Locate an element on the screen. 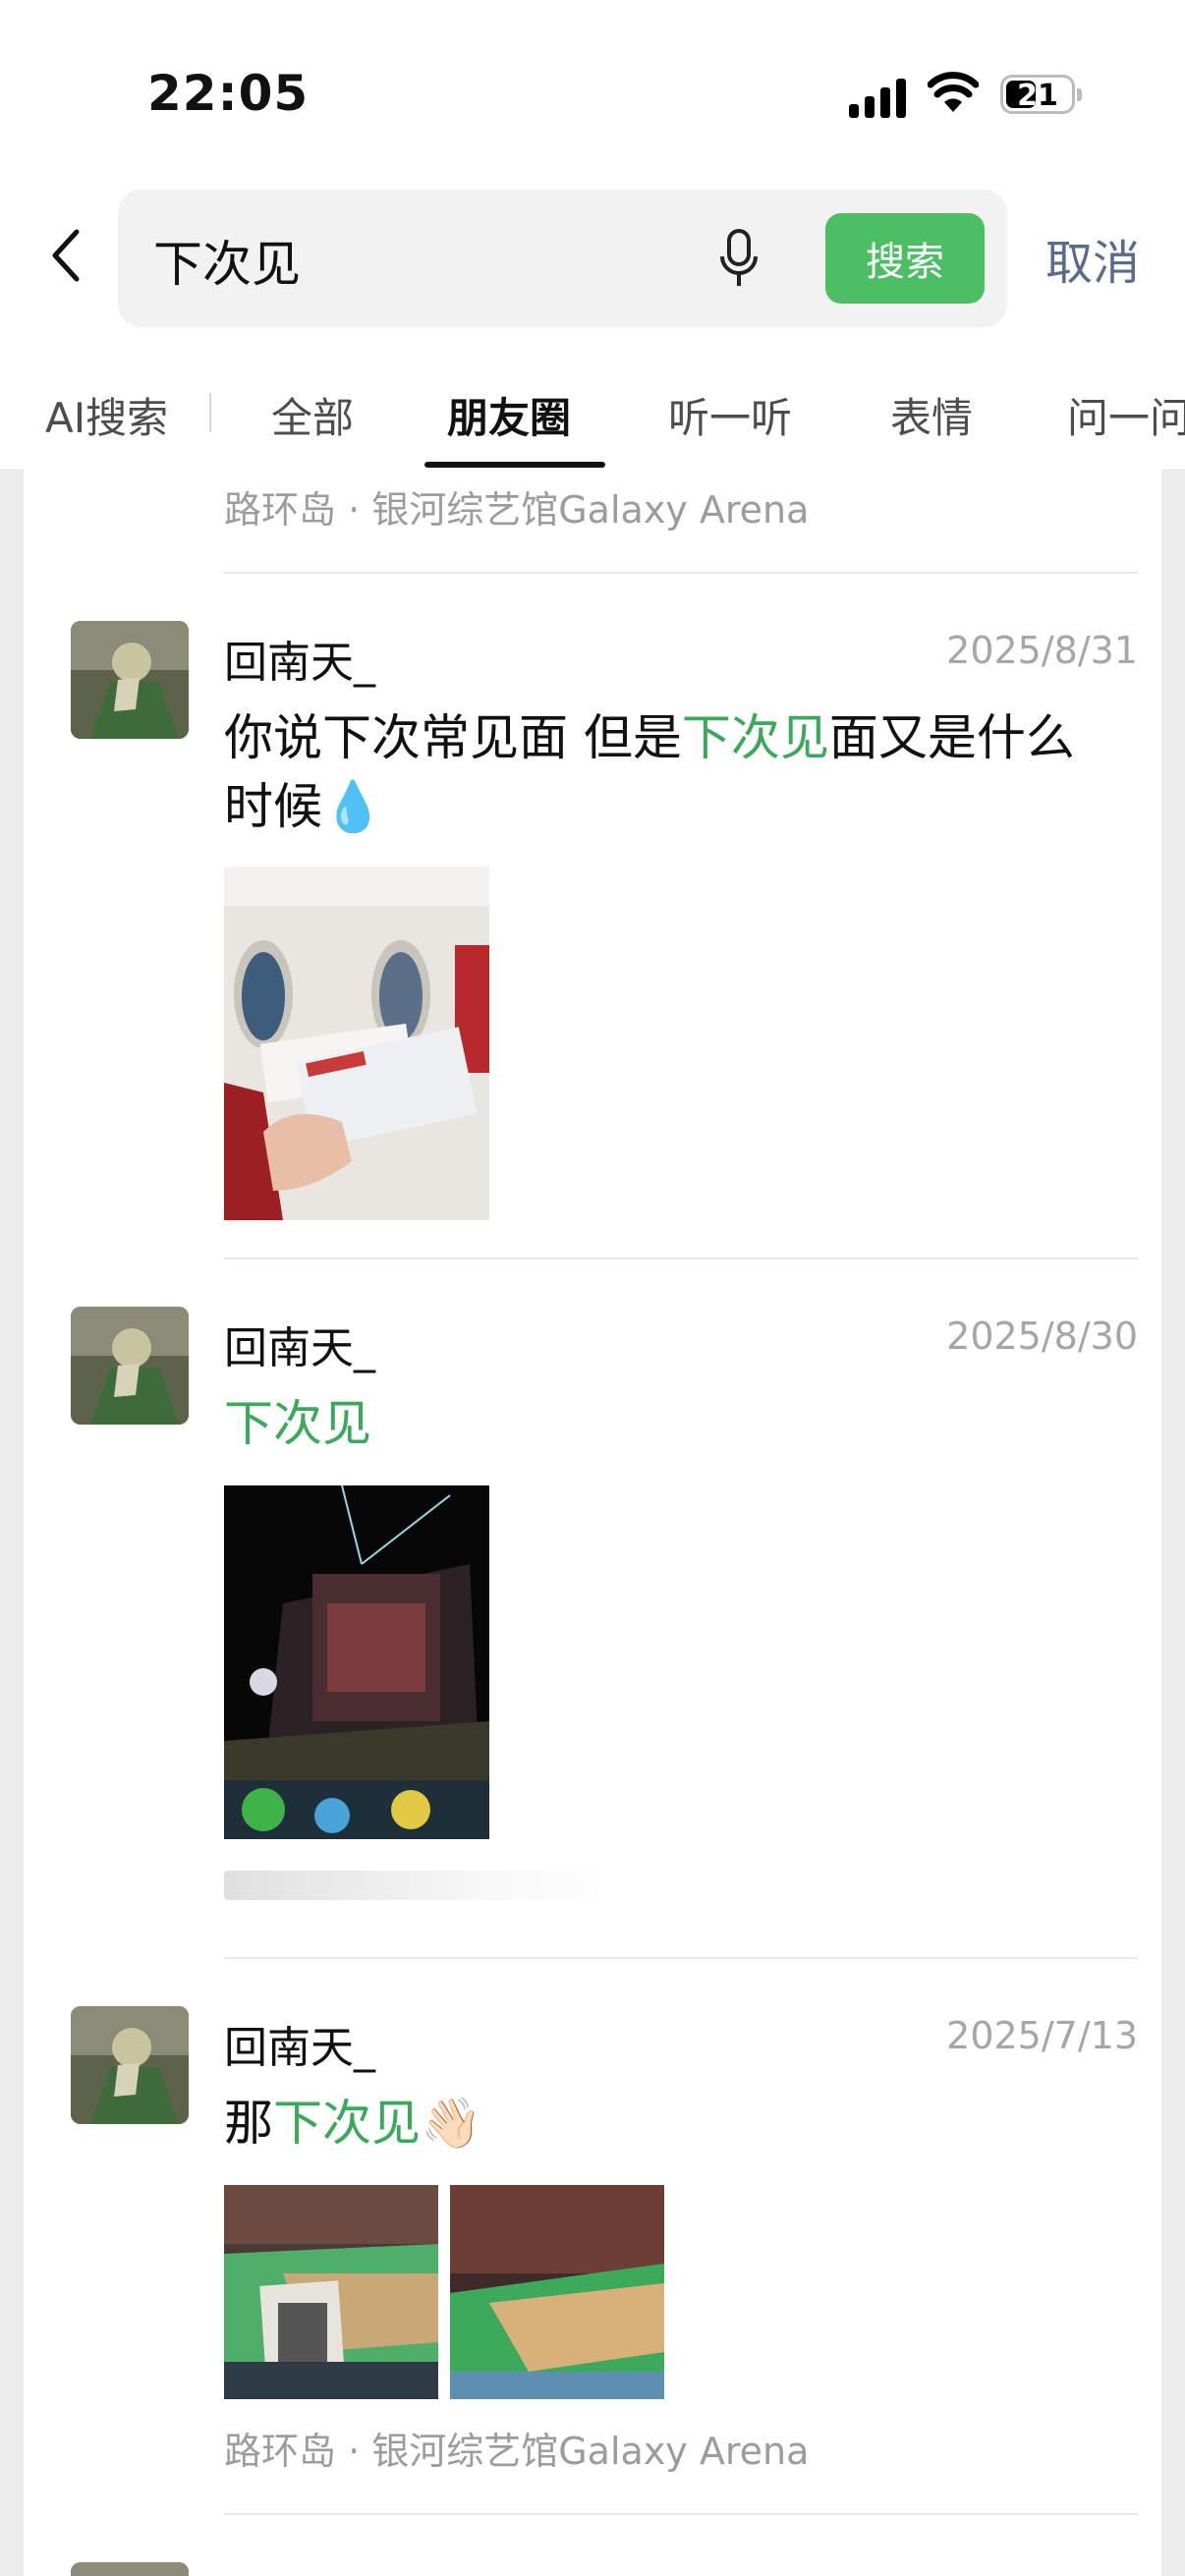 This screenshot has height=2576, width=1185. post-date: 2025/7/13 is located at coordinates (1042, 2035).